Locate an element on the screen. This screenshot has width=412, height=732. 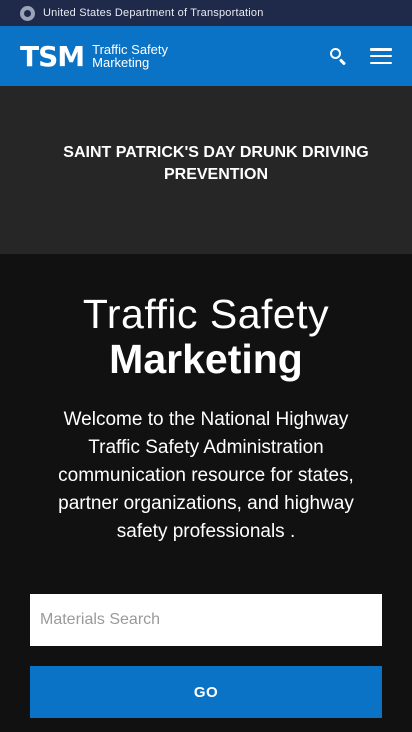
dot-seal-icon is located at coordinates (27, 13).